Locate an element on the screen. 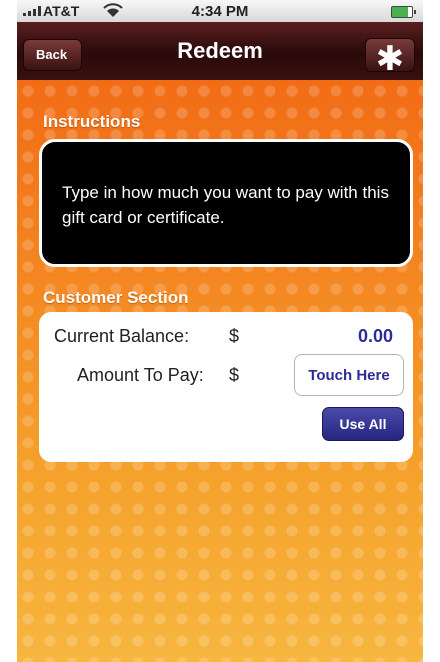 The width and height of the screenshot is (440, 662). current-balance-label: Current Balance: is located at coordinates (122, 336).